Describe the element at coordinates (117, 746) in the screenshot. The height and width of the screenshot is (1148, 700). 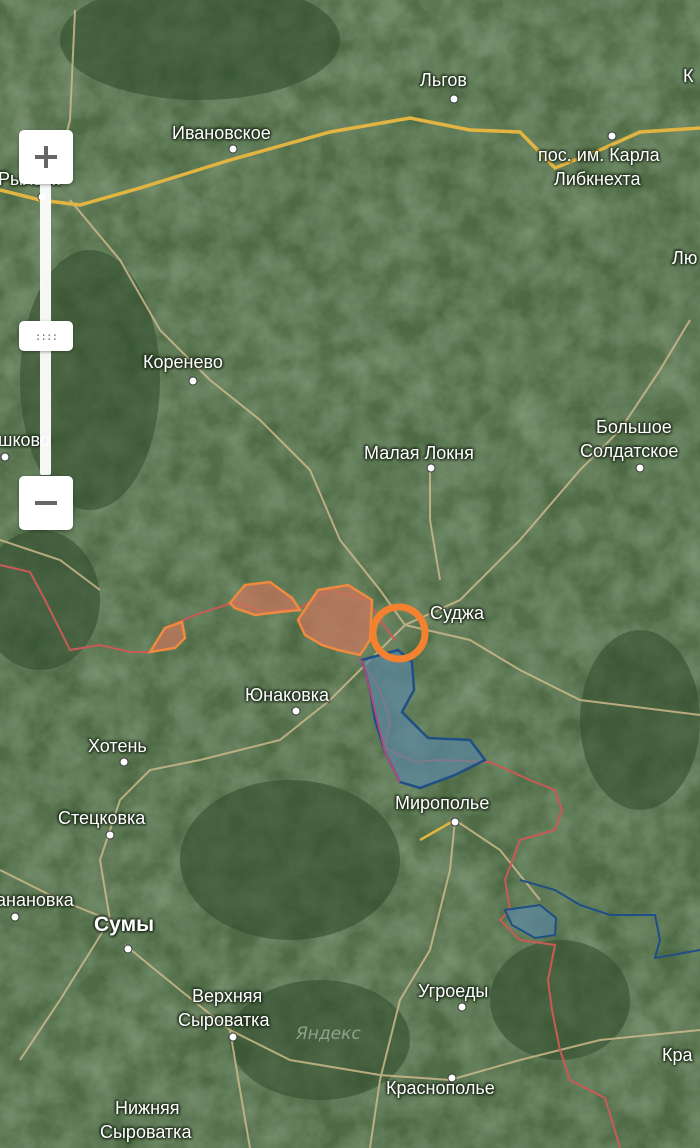
I see `place-label-khoten: Хотень` at that location.